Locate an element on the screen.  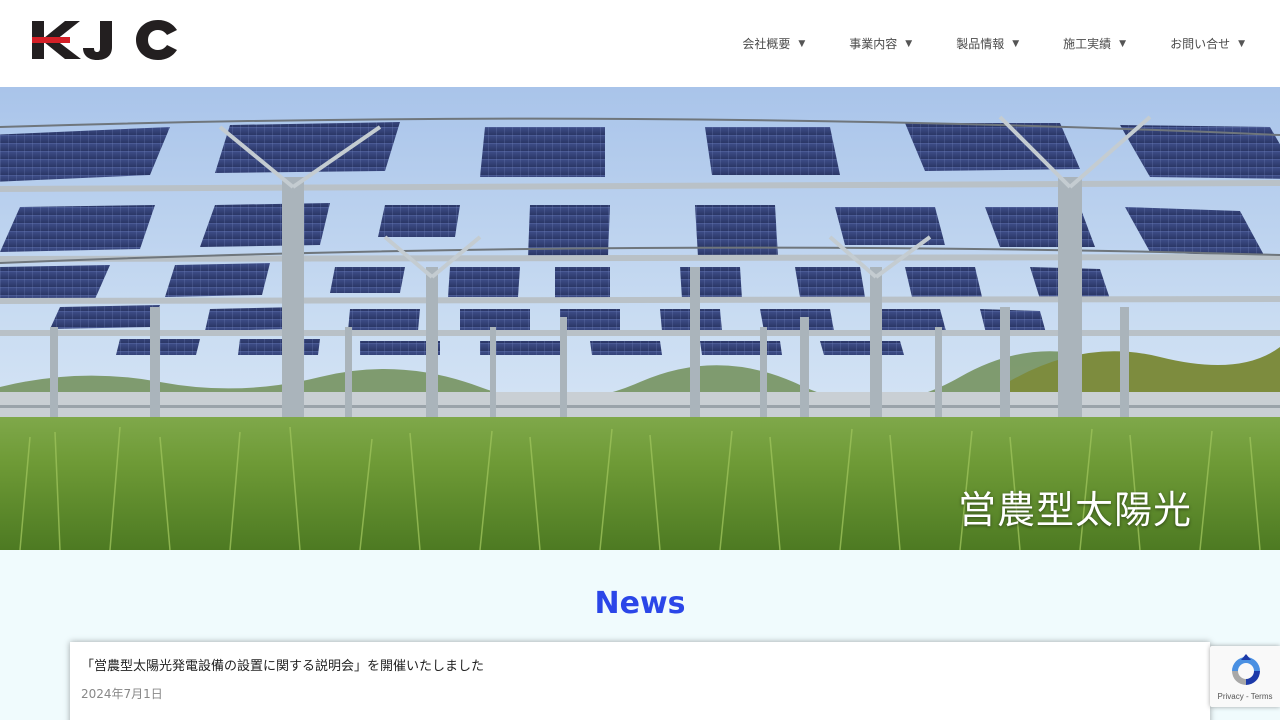
nav-item-products: 製品情報 ▼ is located at coordinates (987, 43).